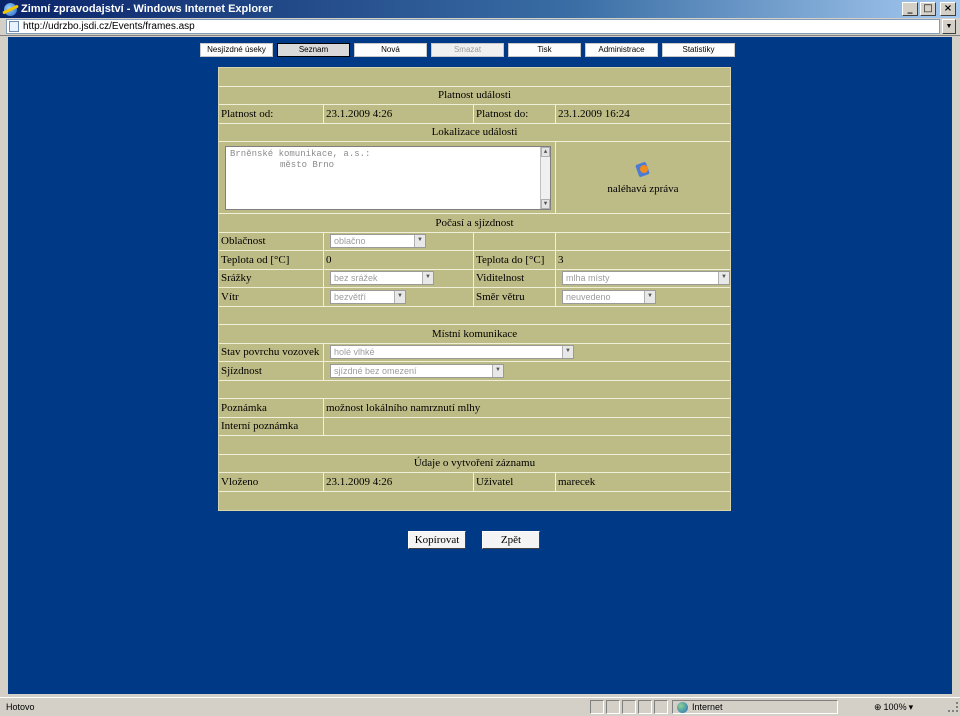 The image size is (960, 716). What do you see at coordinates (474, 464) in the screenshot?
I see `section-header-record: Údaje o vytvoření záznamu` at bounding box center [474, 464].